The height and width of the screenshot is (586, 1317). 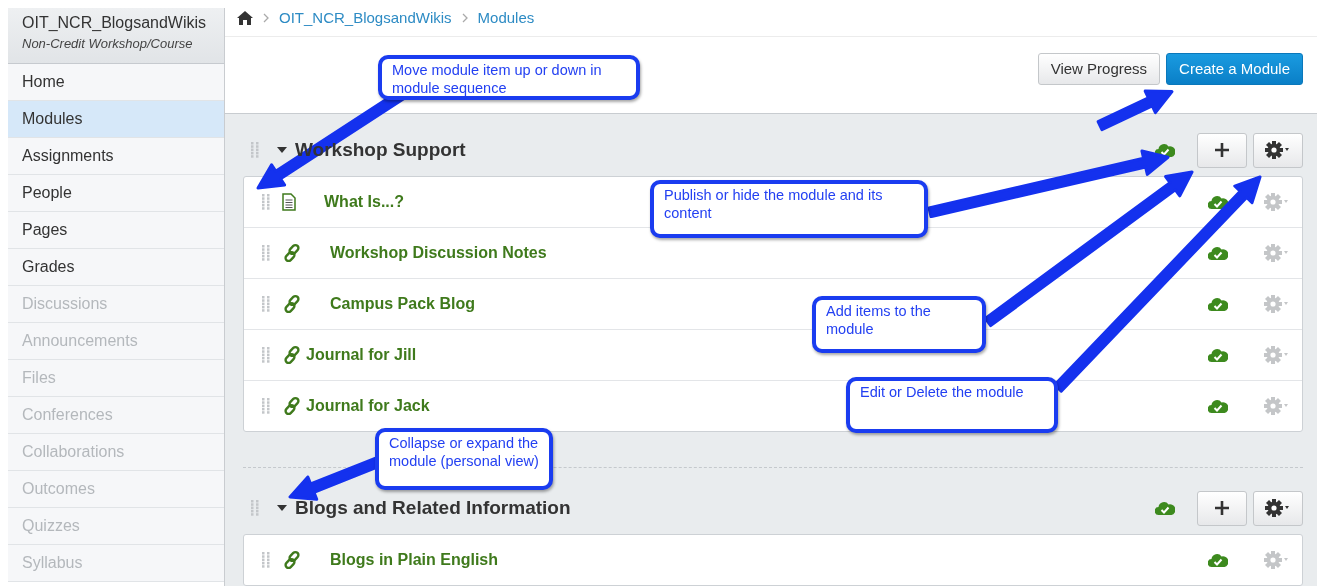 What do you see at coordinates (364, 202) in the screenshot?
I see `item-title: What Is...?` at bounding box center [364, 202].